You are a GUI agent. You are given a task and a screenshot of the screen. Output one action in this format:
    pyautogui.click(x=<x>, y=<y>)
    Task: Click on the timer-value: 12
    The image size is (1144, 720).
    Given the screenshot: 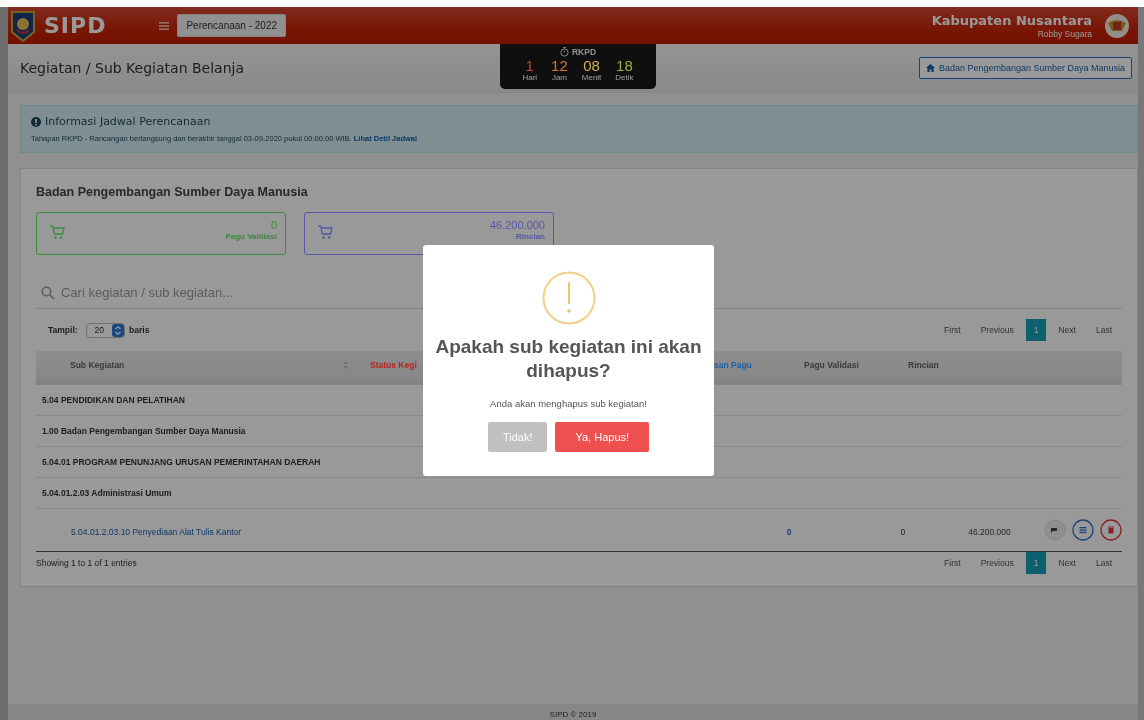 What is the action you would take?
    pyautogui.click(x=559, y=65)
    